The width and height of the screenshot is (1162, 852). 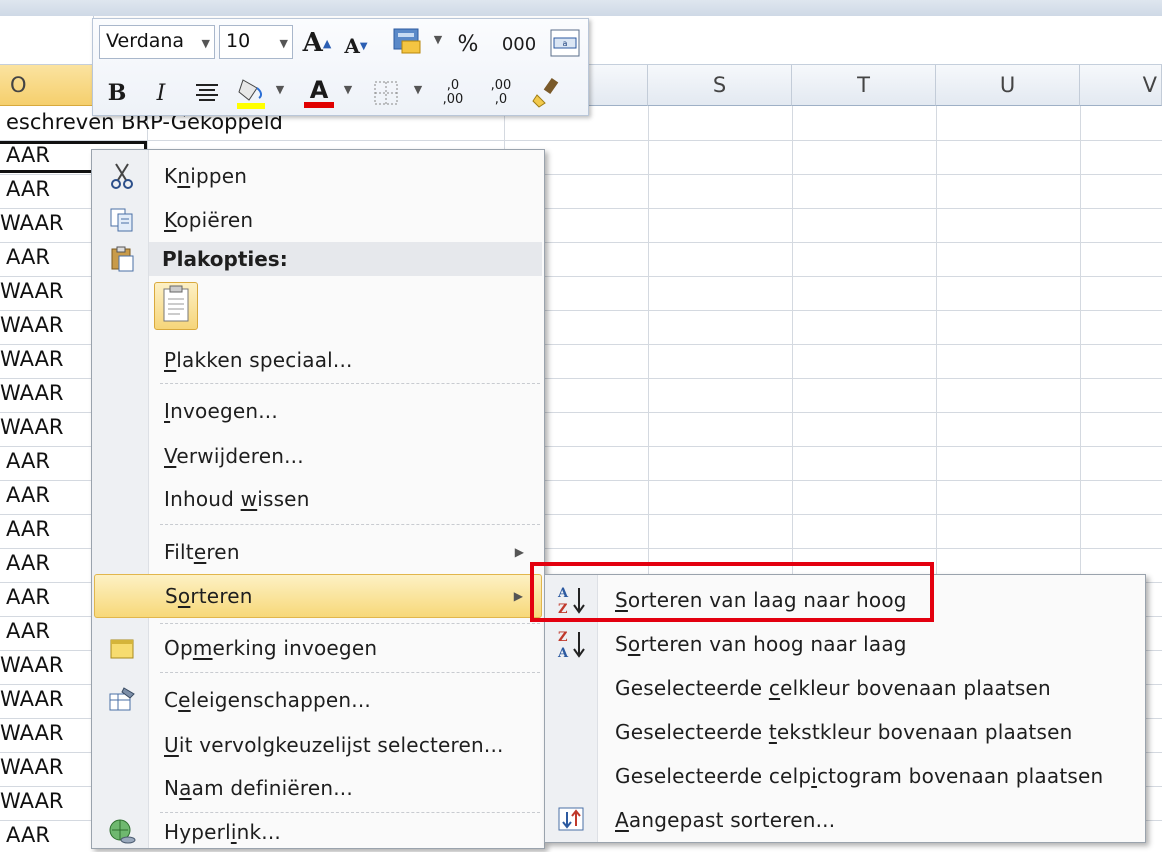 I want to click on menu-item-insert-comment: Opmerking invoegen, so click(x=318, y=648).